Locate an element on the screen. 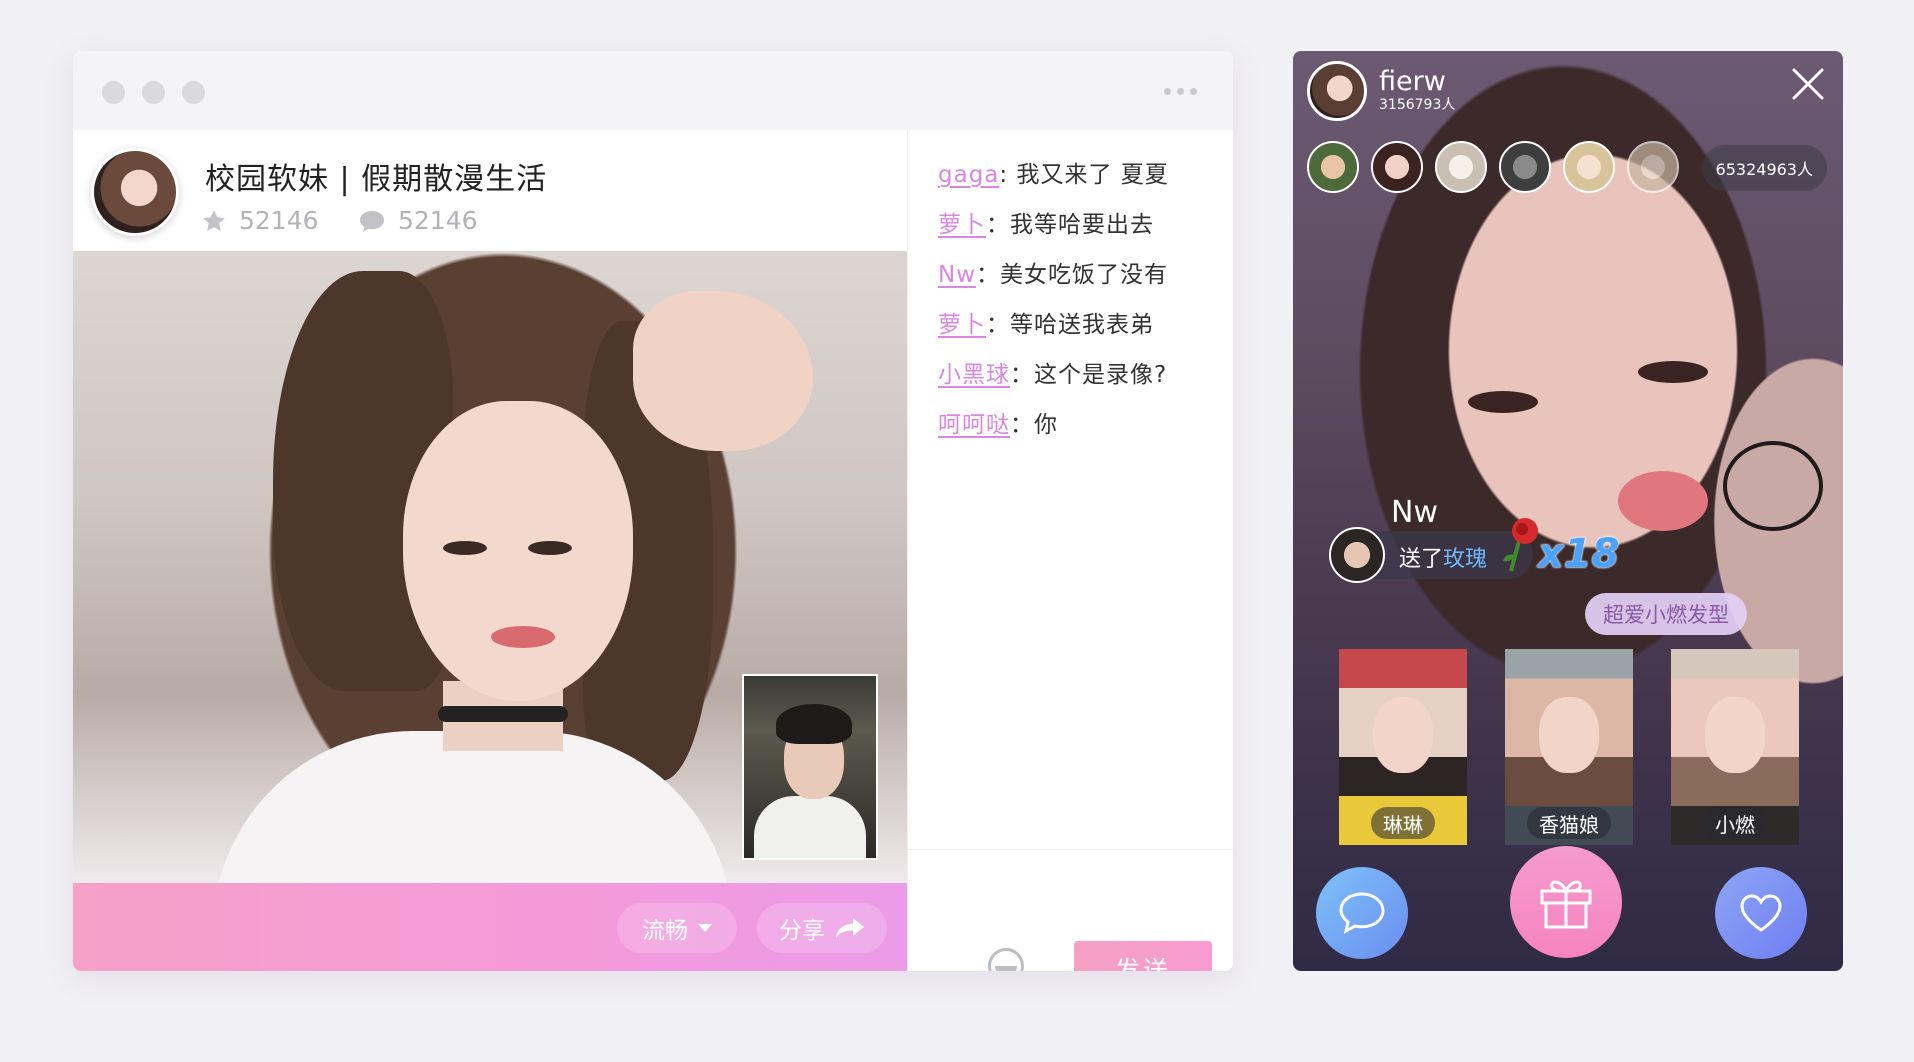  close-icon is located at coordinates (1808, 84).